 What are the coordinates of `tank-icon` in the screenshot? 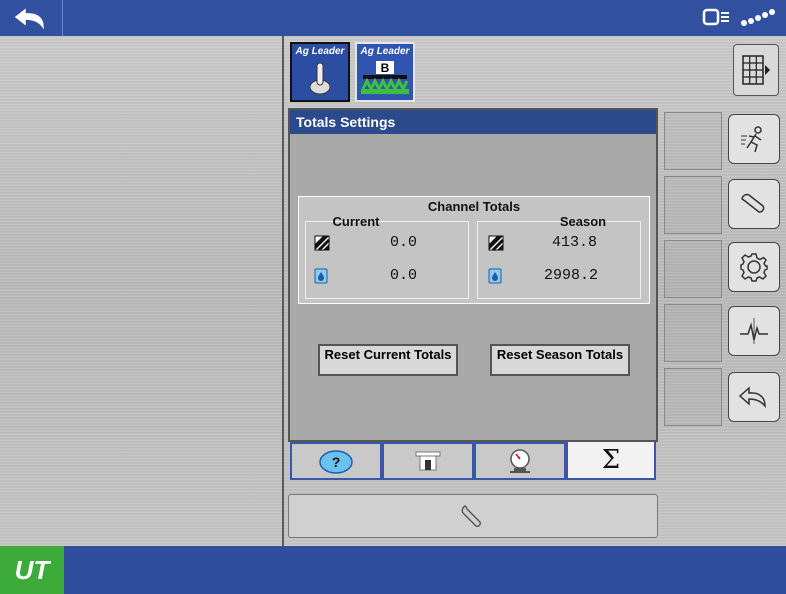 It's located at (428, 461).